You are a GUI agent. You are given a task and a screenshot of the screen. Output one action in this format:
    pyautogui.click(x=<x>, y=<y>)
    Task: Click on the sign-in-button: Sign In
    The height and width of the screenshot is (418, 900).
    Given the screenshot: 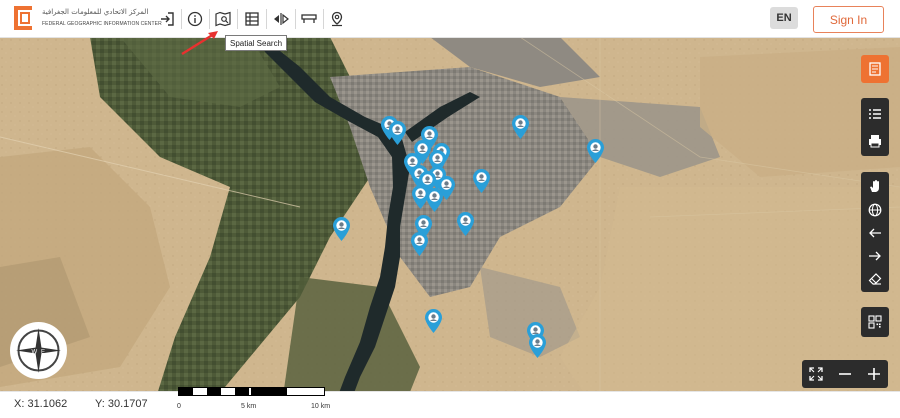 What is the action you would take?
    pyautogui.click(x=848, y=19)
    